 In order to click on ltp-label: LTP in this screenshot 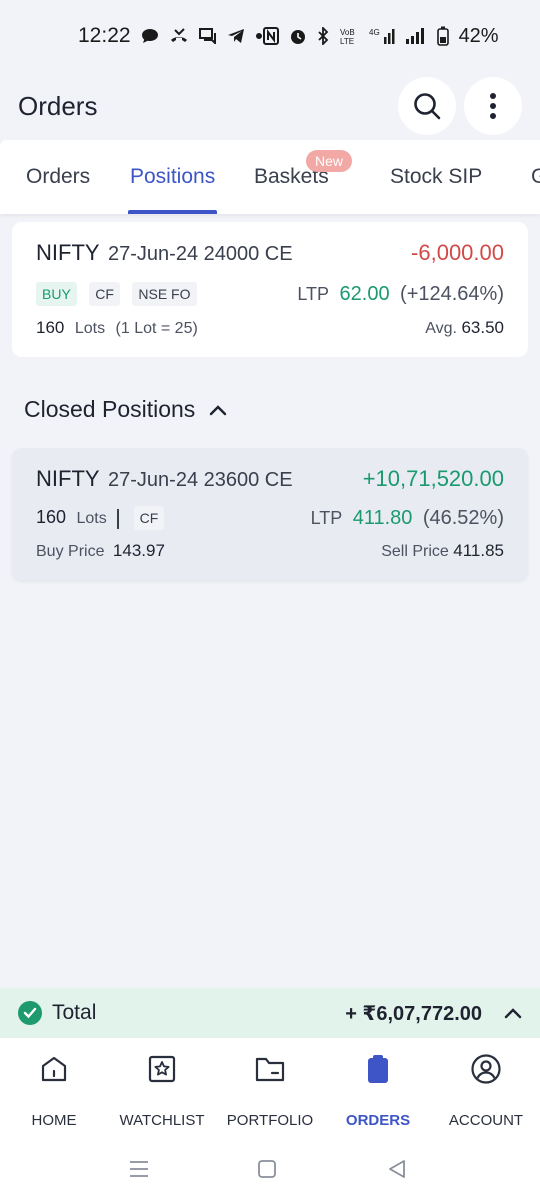, I will do `click(326, 517)`.